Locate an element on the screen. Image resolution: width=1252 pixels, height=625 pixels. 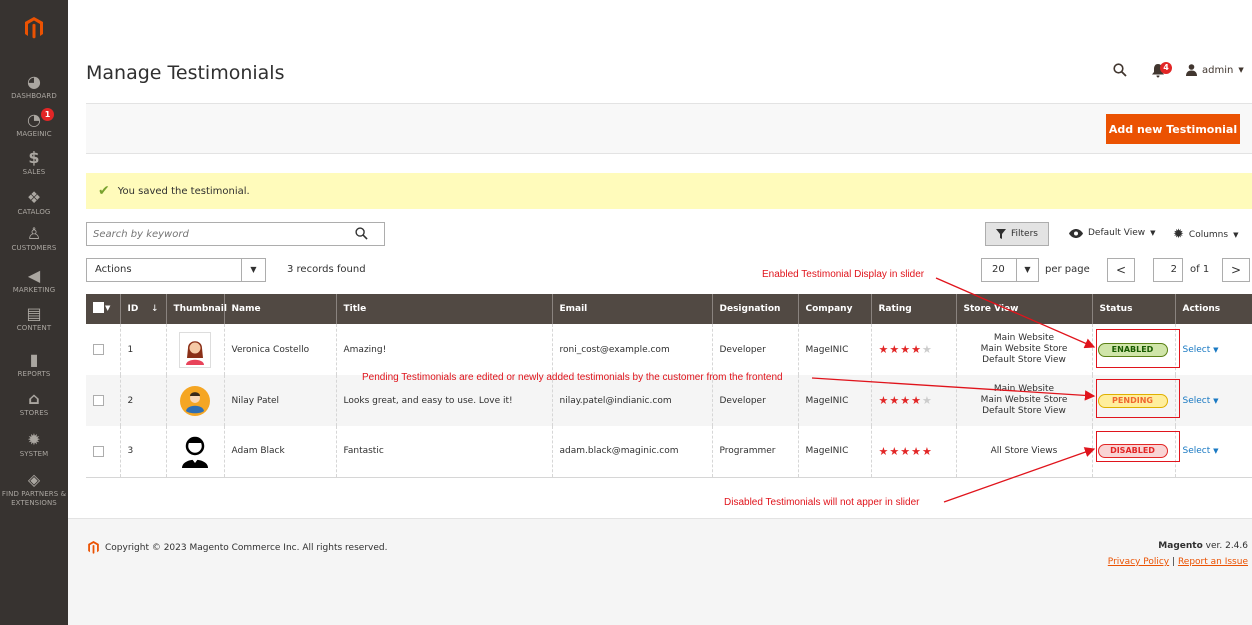
sidebar-item-stores: ⌂ STORES is located at coordinates (34, 403).